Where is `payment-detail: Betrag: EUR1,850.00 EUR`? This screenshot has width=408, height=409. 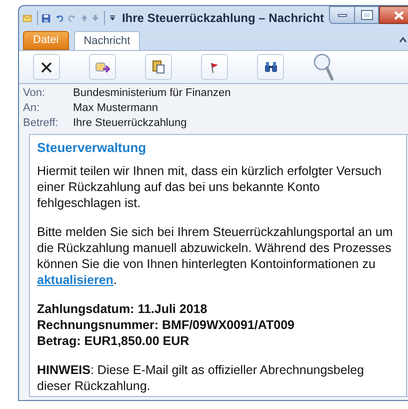
payment-detail: Betrag: EUR1,850.00 EUR is located at coordinates (113, 341).